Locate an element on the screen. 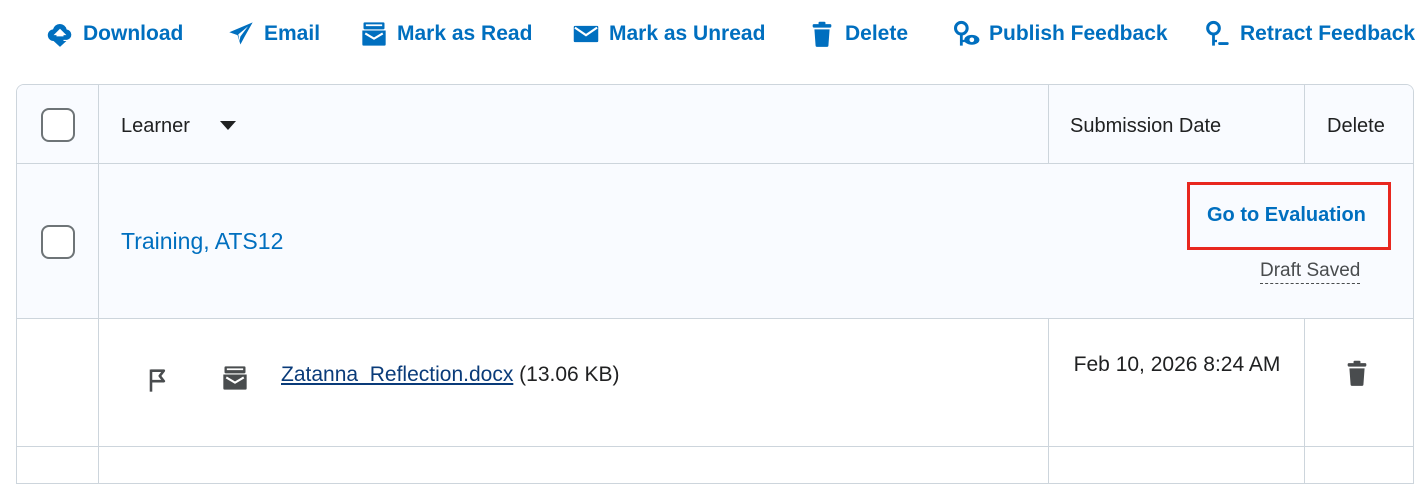 The width and height of the screenshot is (1426, 484). mark-as-read-label: Mark as Read is located at coordinates (465, 33).